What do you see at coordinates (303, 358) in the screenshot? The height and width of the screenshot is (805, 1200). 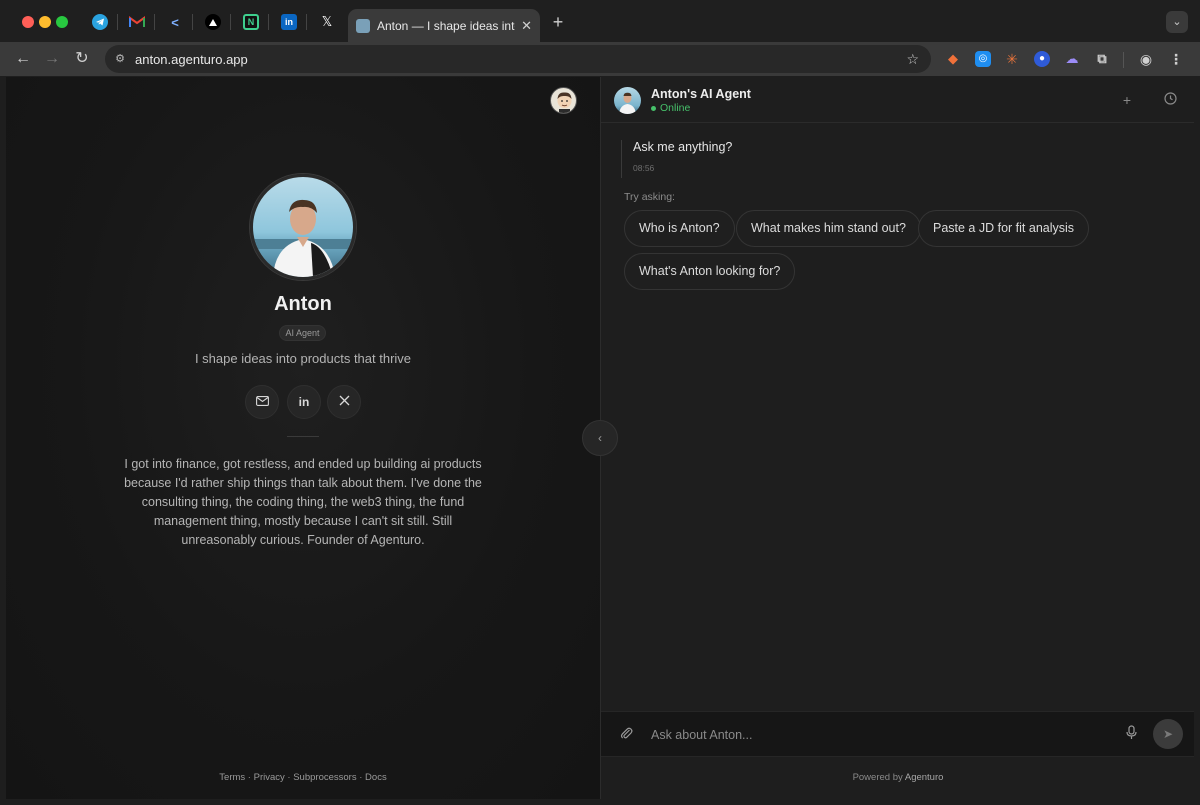 I see `profile-tagline: I shape ideas into products that thrive` at bounding box center [303, 358].